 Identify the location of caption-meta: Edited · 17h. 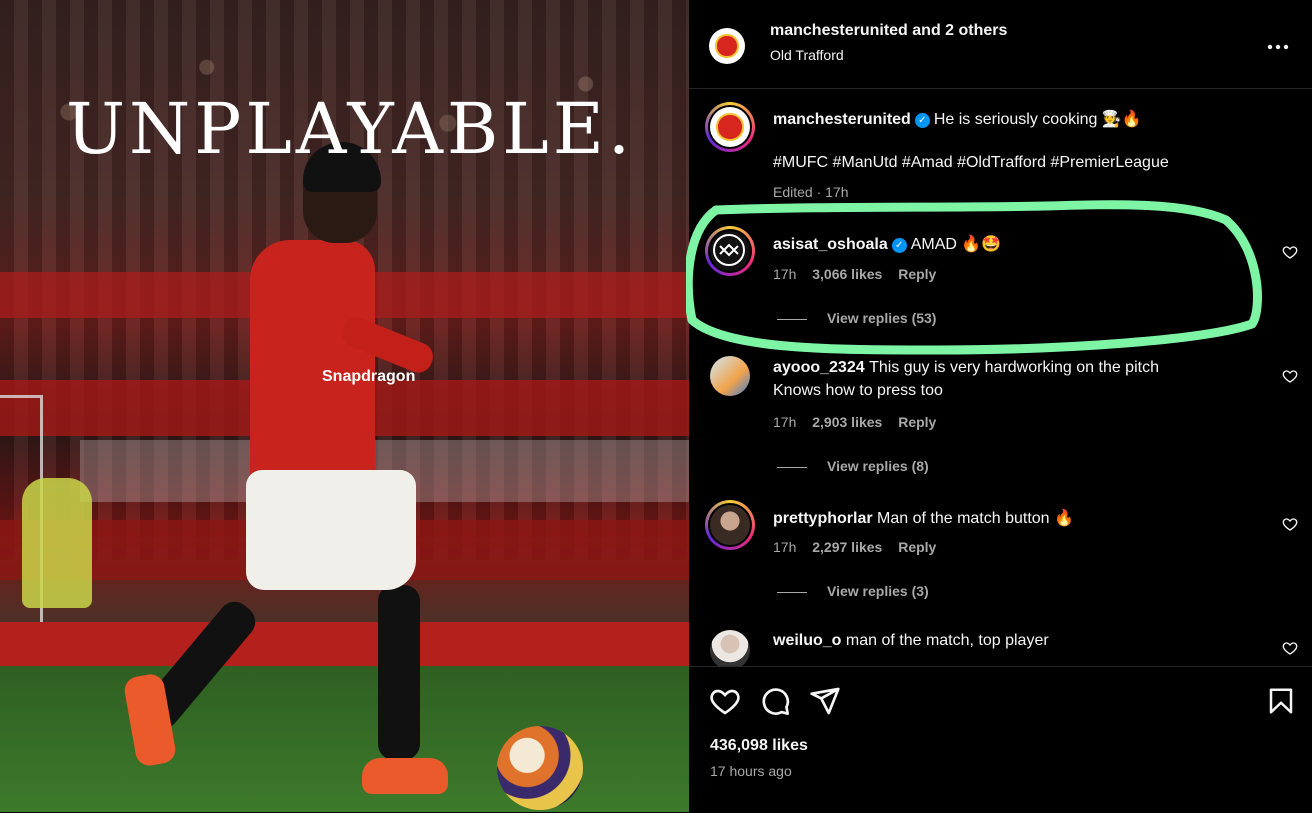
(811, 192).